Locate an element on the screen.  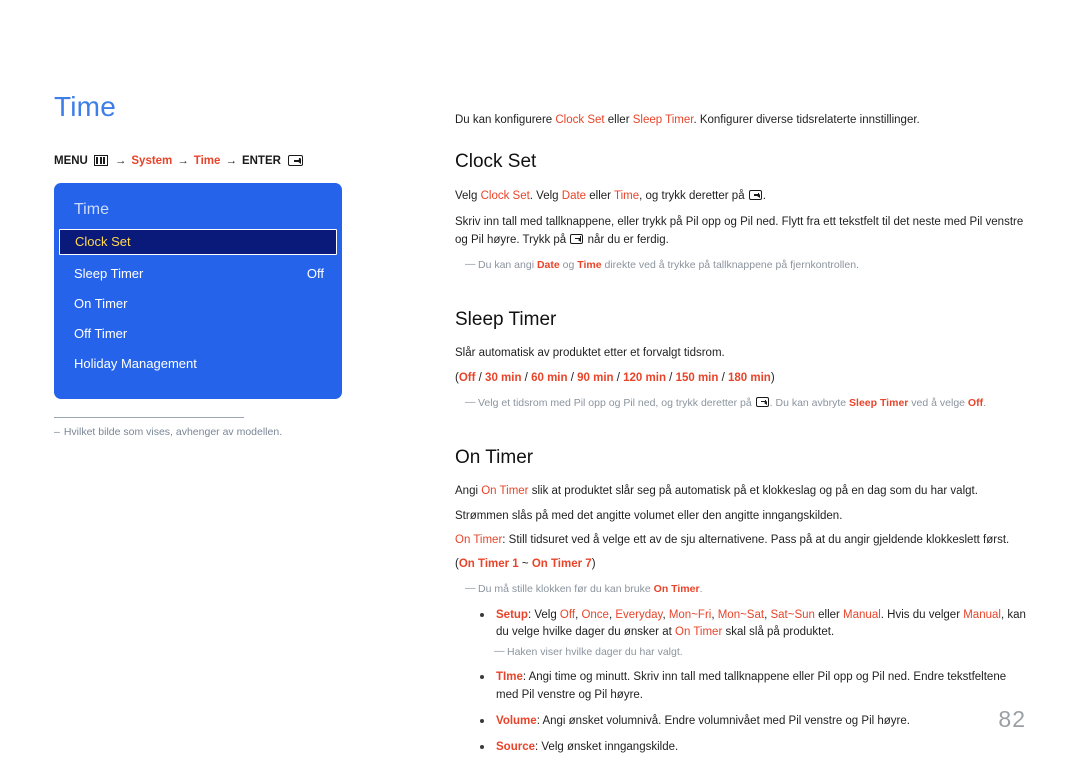
breadcrumb-menu-label: MENU is located at coordinates (71, 160).